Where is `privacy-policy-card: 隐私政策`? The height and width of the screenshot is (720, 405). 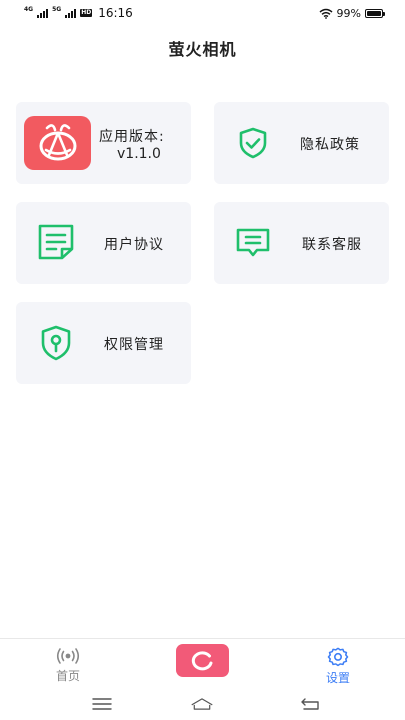
privacy-policy-card: 隐私政策 is located at coordinates (301, 143).